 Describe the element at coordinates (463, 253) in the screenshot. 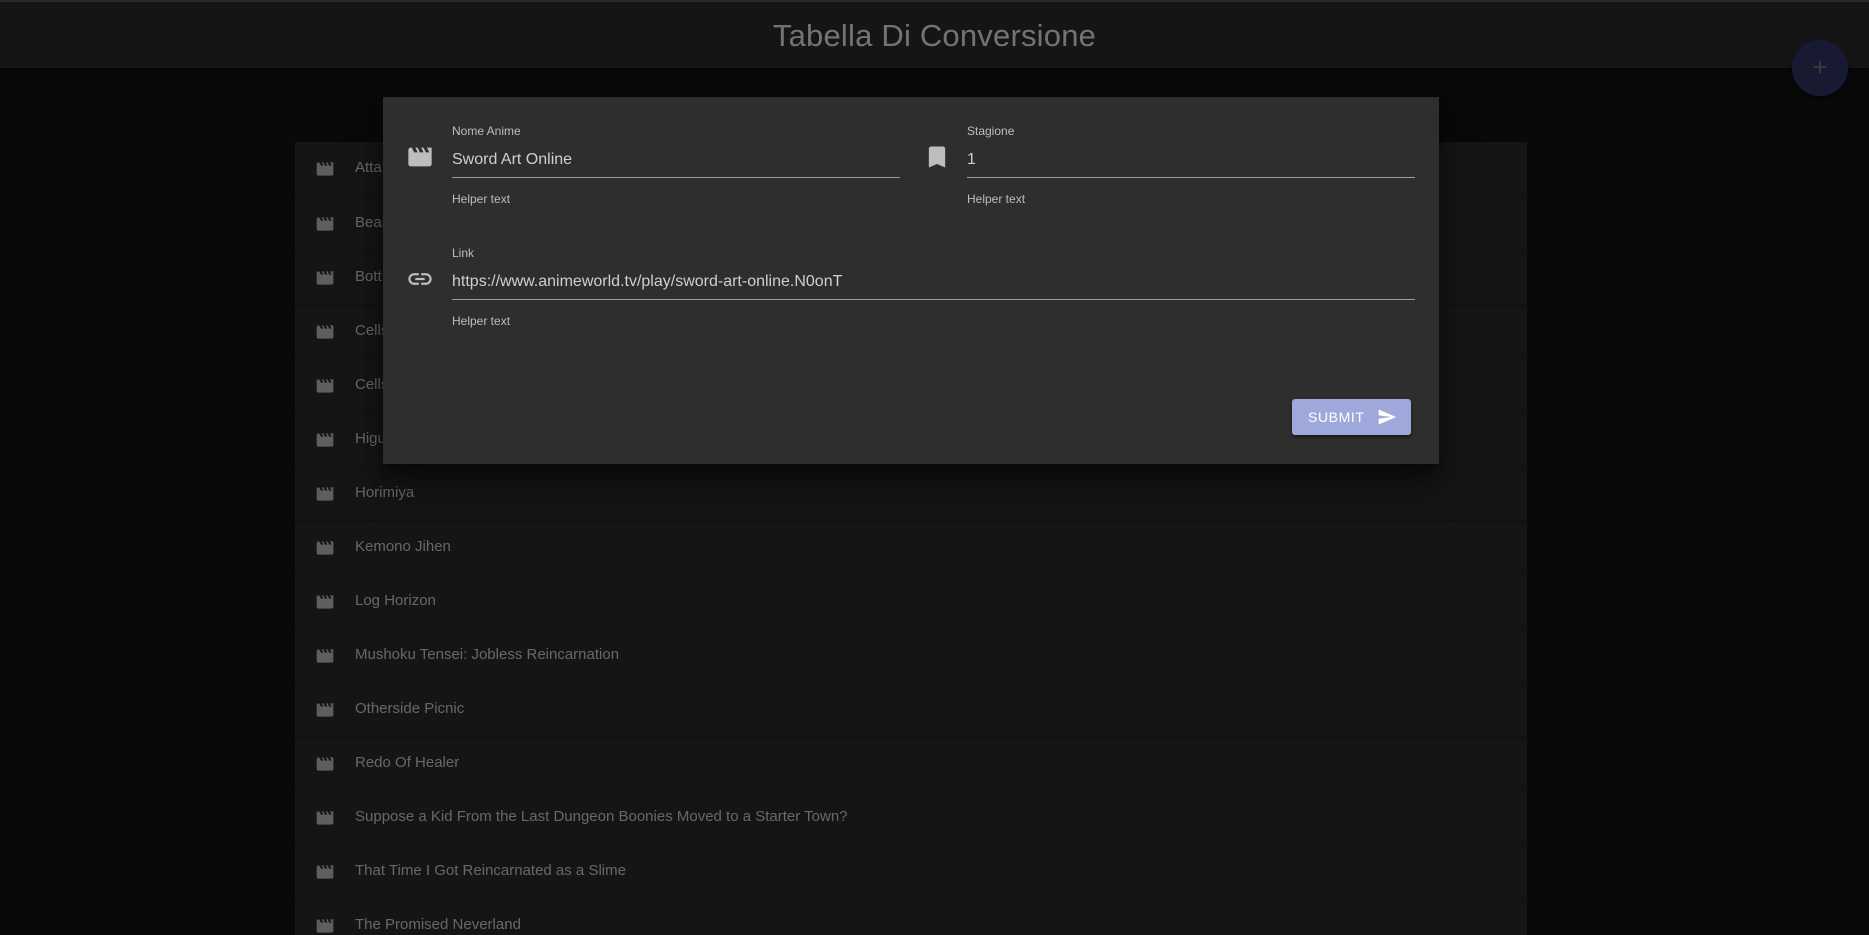

I see `link-field-label: Link` at that location.